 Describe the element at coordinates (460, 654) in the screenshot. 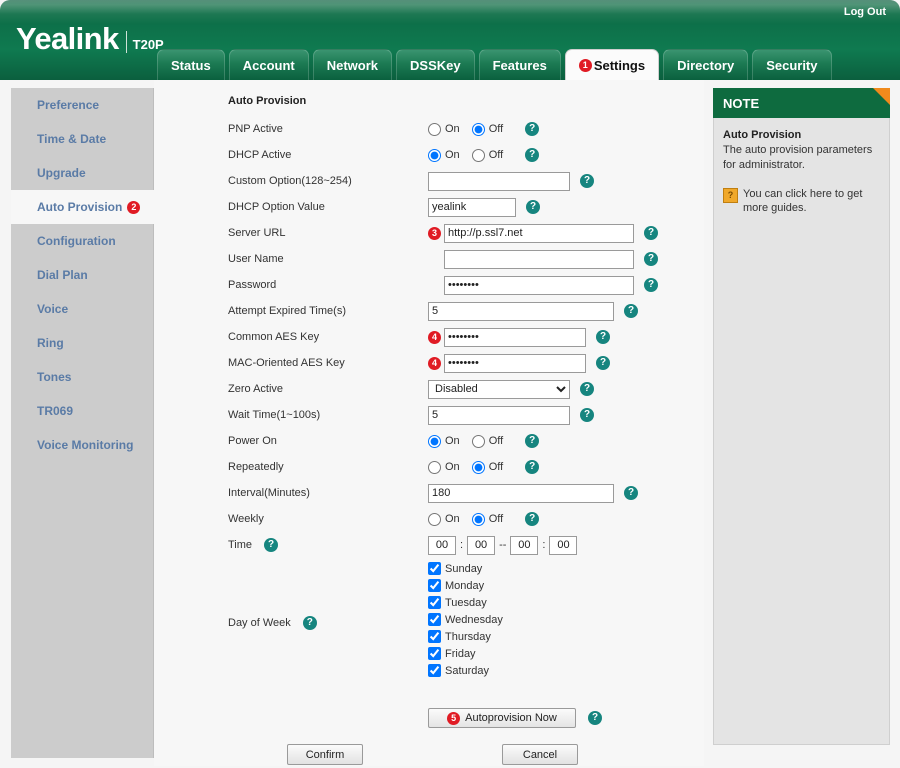

I see `checkbox-label-friday: Friday` at that location.